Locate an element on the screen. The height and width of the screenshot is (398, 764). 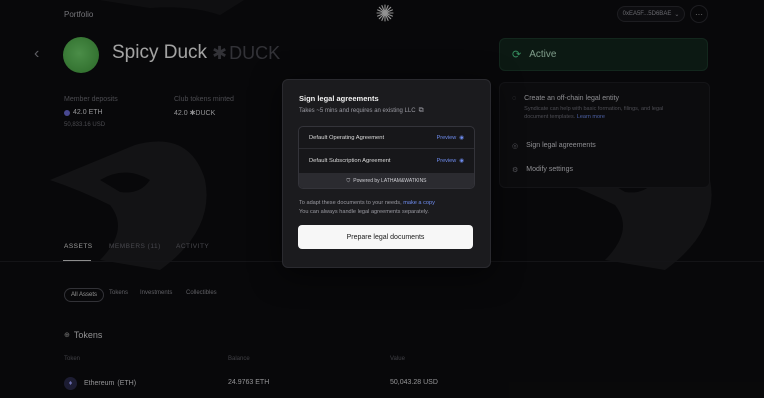
document-row-operating: Default Operating Agreement Preview ◉ is located at coordinates (386, 138).